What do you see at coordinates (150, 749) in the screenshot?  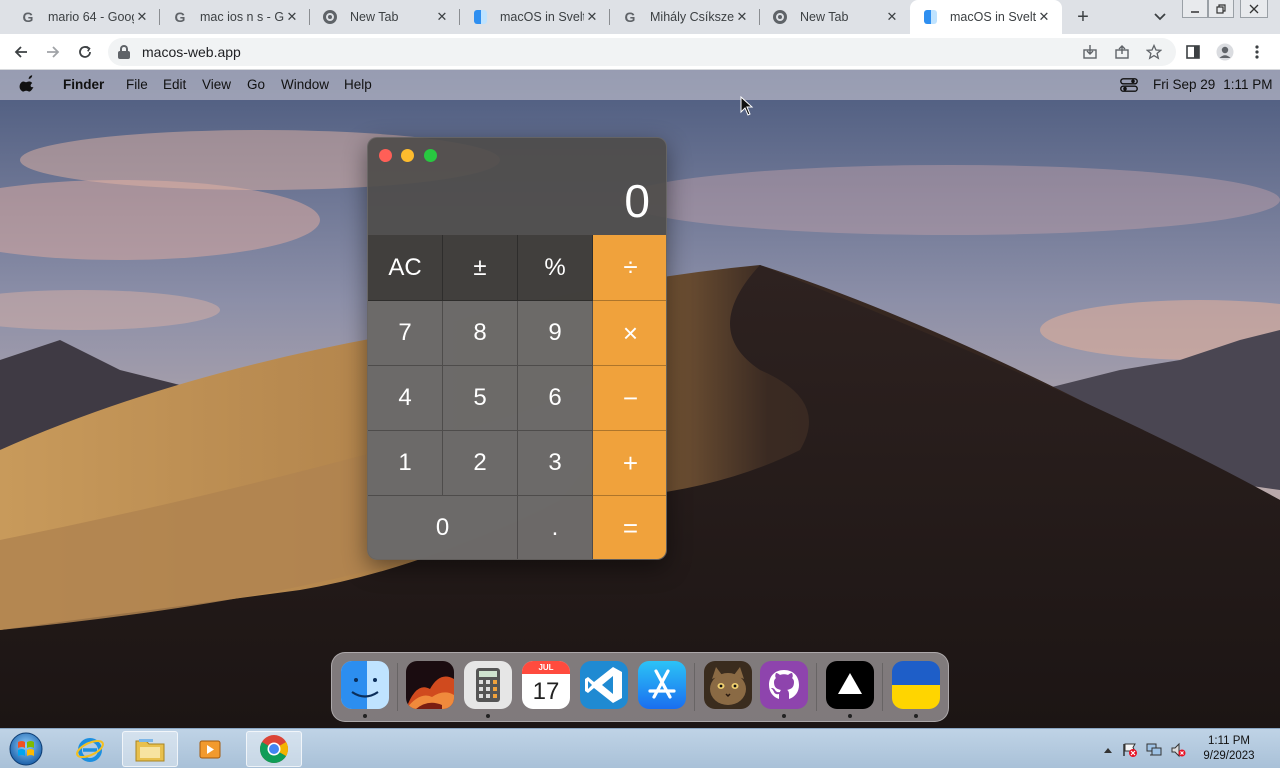 I see `file-explorer-button` at bounding box center [150, 749].